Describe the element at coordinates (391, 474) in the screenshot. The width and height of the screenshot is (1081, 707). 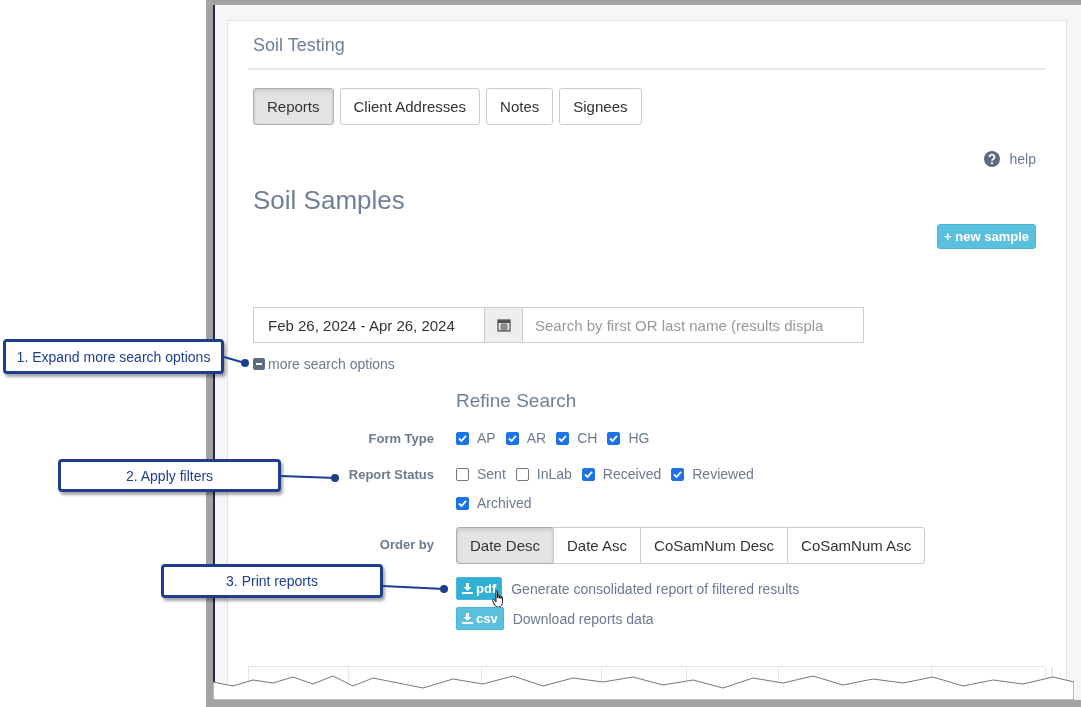
I see `filter-label: Report Status` at that location.